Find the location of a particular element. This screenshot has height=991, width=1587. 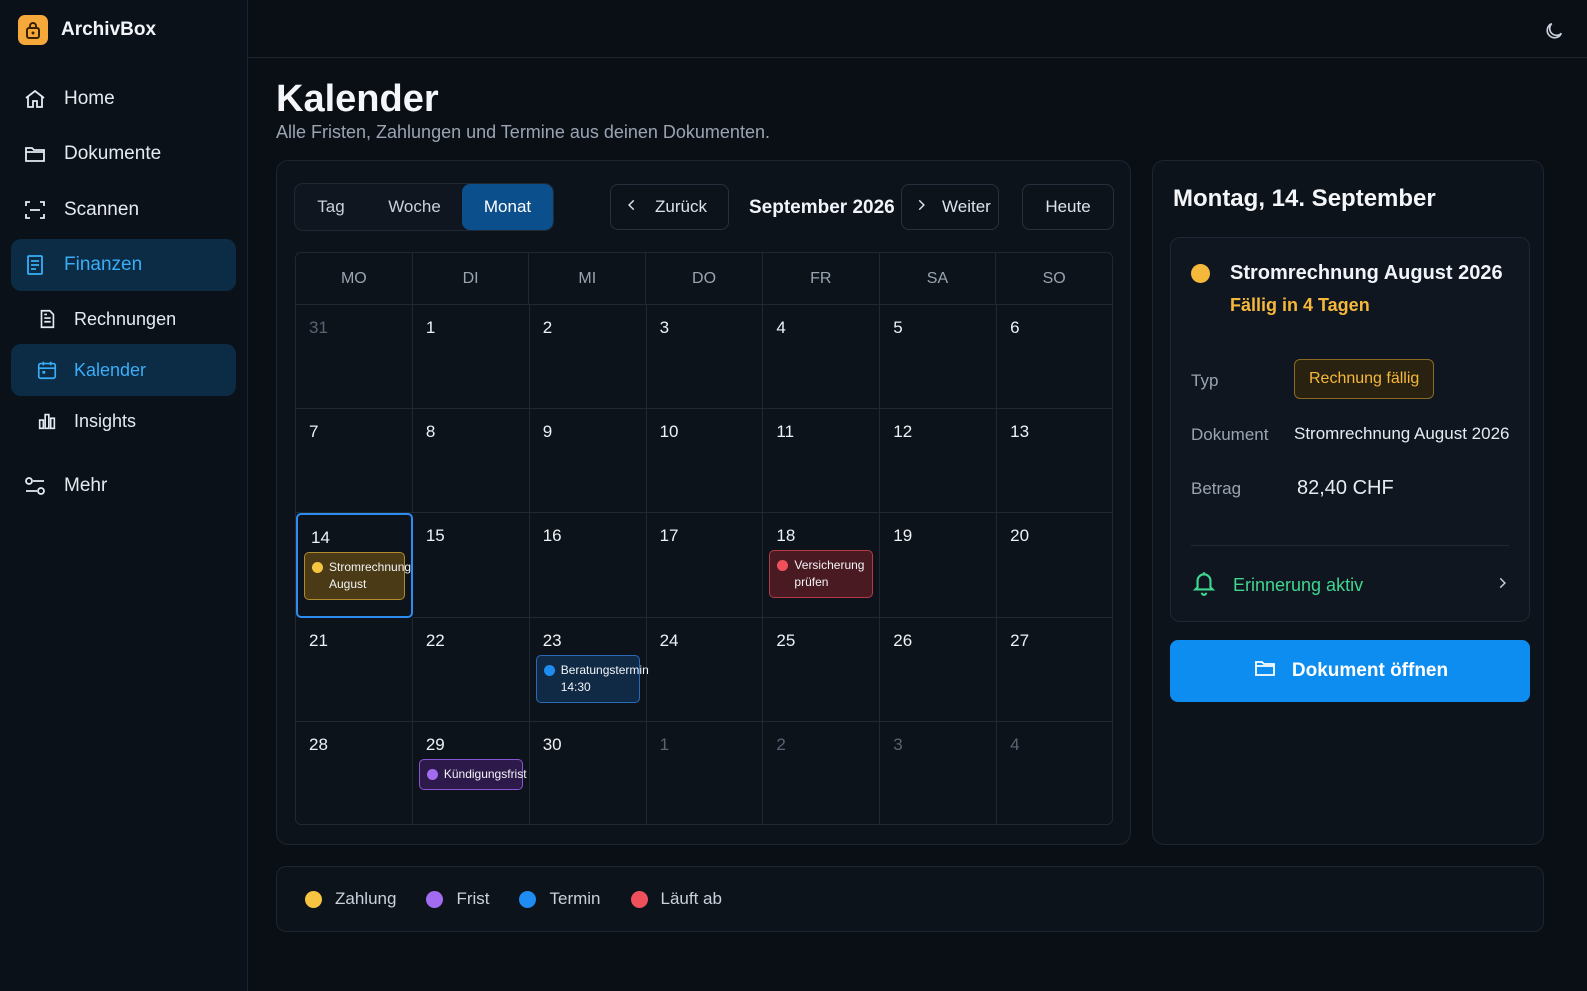

today-button: Heute is located at coordinates (1068, 207).